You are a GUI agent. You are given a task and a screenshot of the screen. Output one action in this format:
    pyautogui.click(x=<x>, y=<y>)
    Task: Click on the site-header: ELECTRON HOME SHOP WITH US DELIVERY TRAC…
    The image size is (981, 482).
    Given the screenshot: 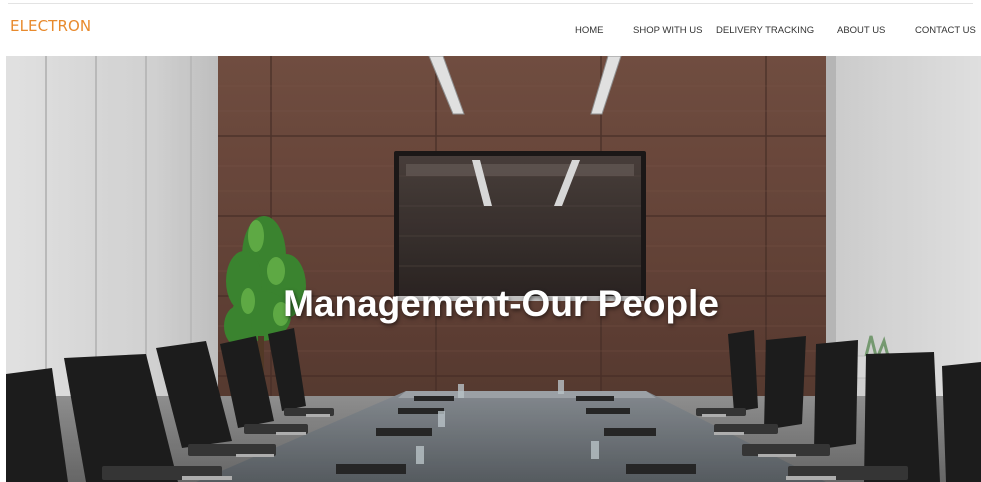 What is the action you would take?
    pyautogui.click(x=490, y=27)
    